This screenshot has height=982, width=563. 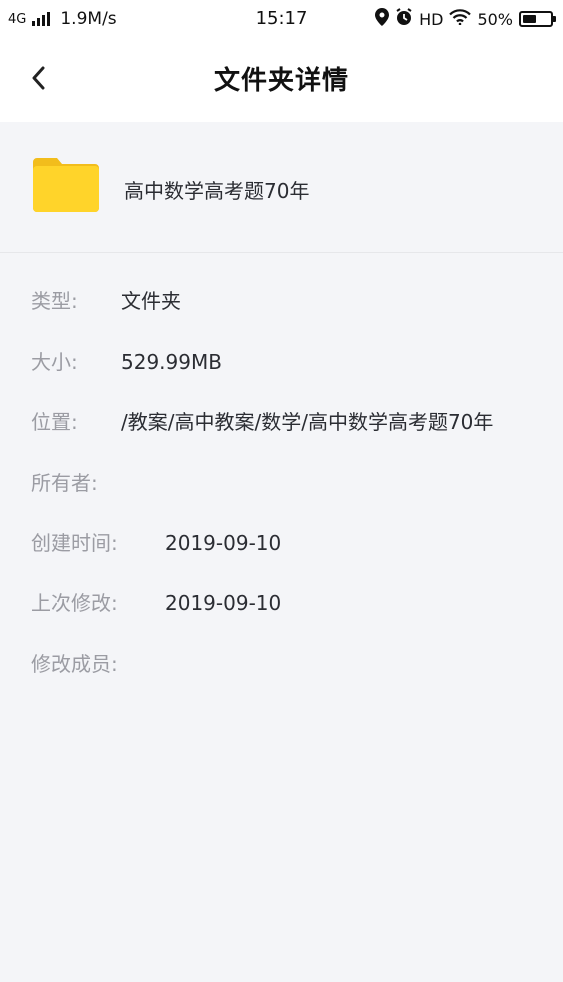 What do you see at coordinates (54, 422) in the screenshot?
I see `detail-label: 位置:` at bounding box center [54, 422].